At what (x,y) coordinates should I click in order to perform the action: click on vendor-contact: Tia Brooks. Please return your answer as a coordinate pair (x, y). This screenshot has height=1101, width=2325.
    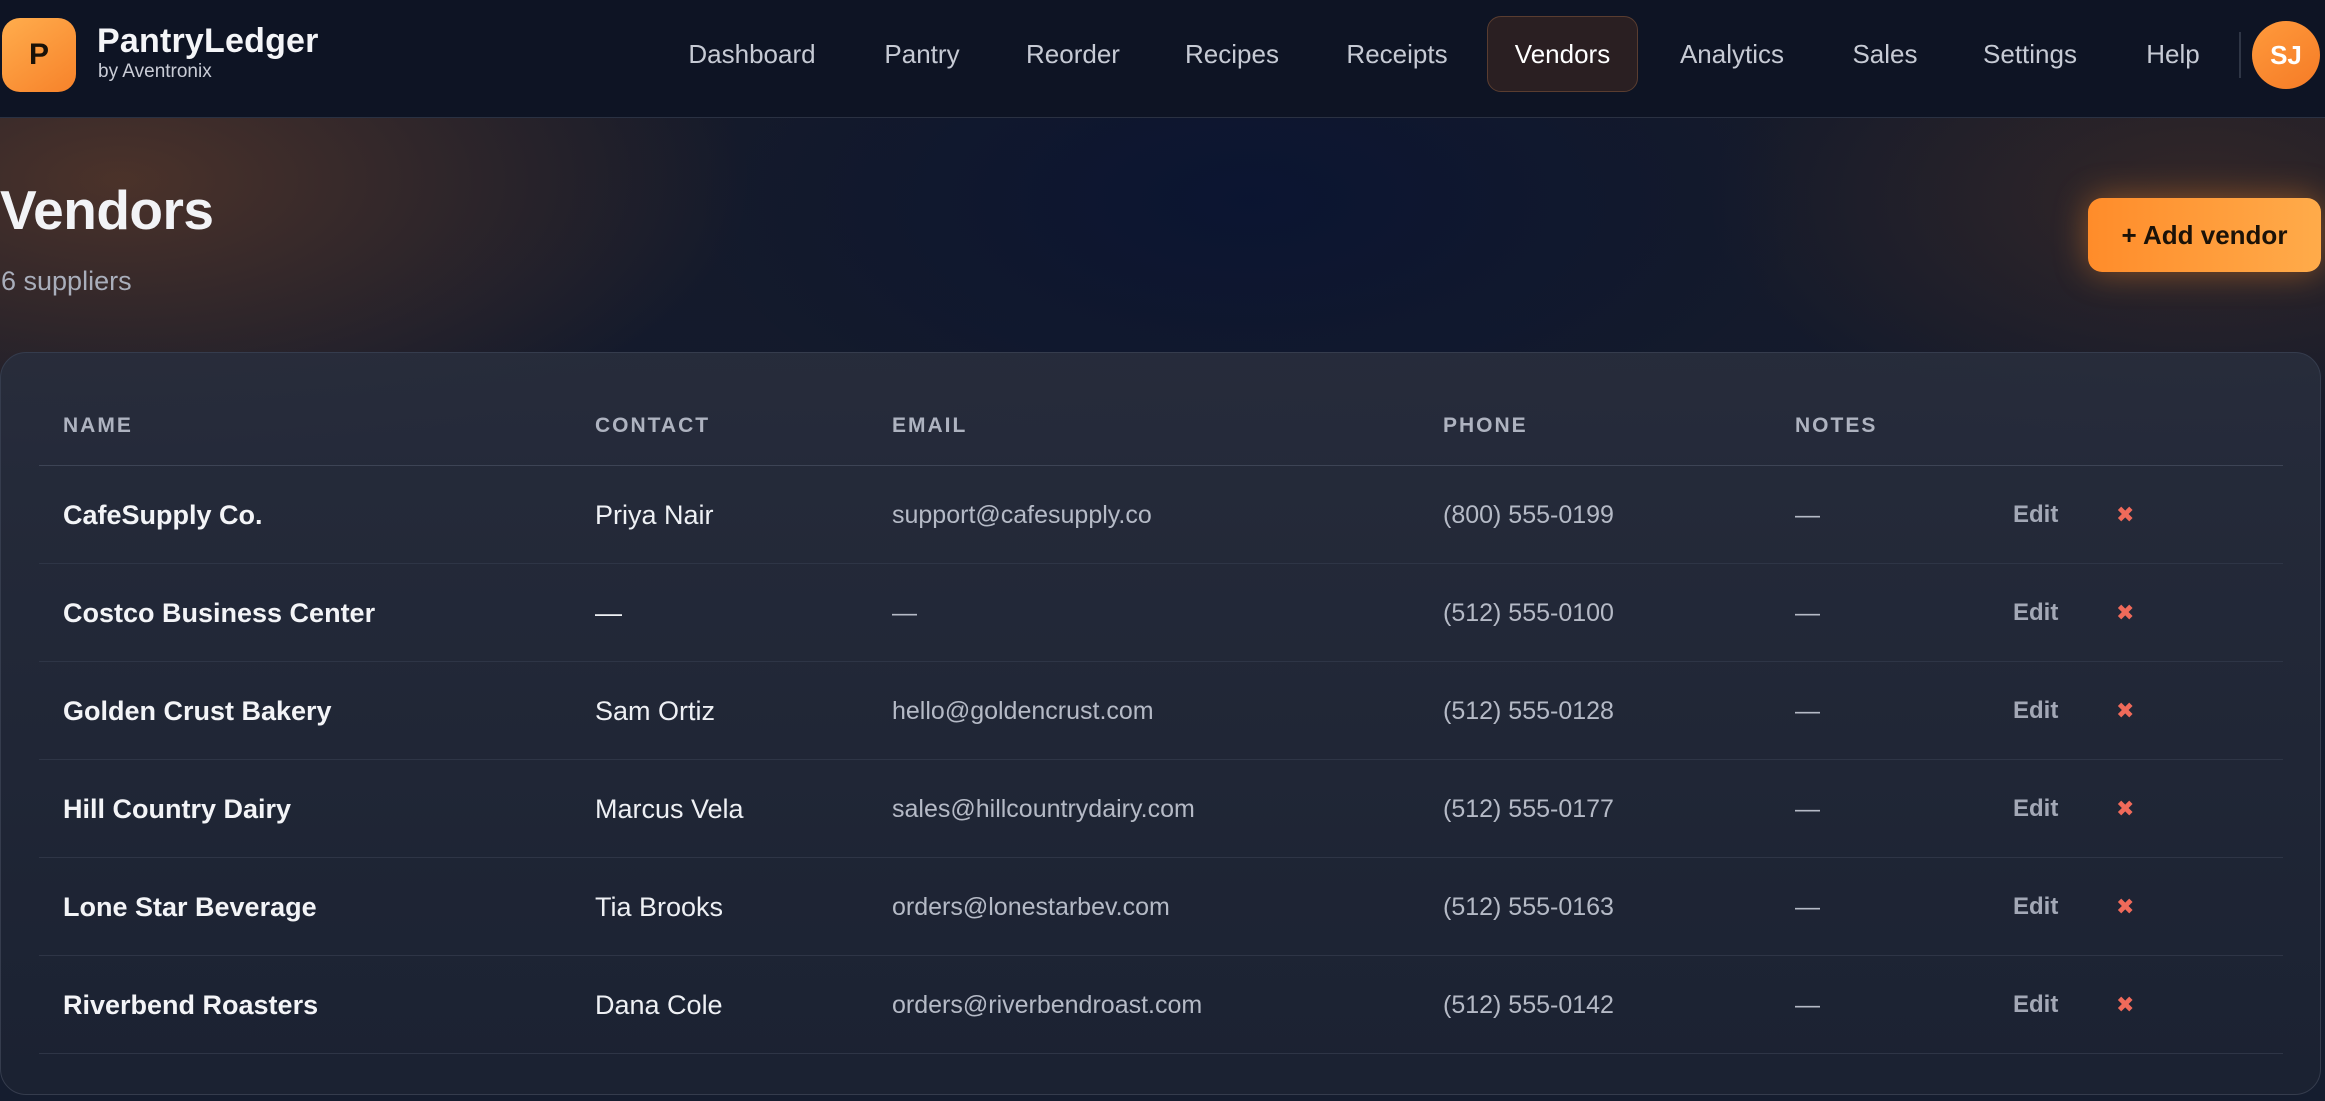
    Looking at the image, I should click on (659, 906).